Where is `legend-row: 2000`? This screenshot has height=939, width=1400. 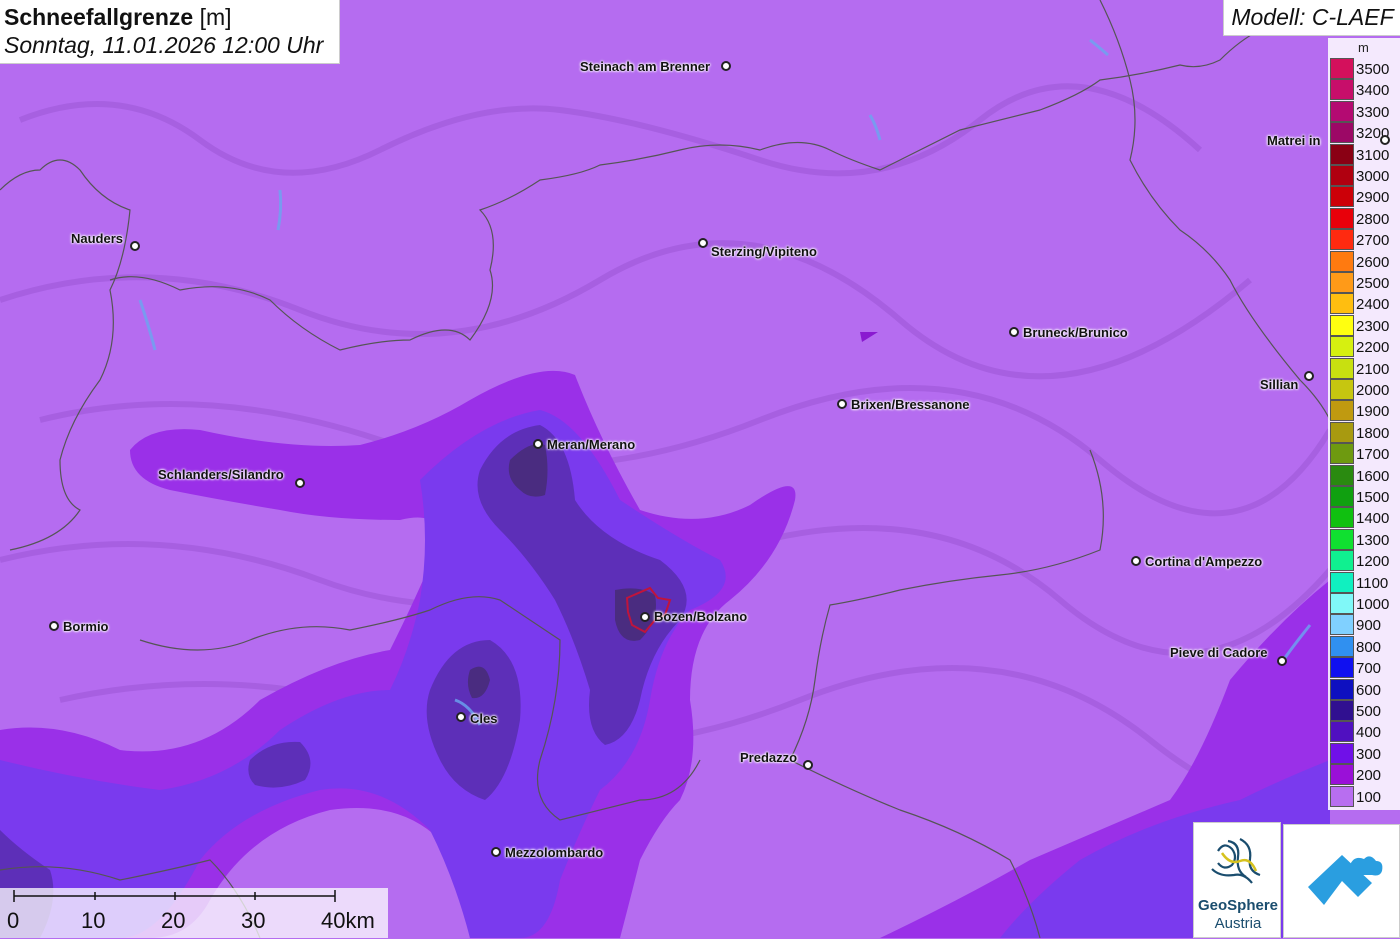
legend-row: 2000 is located at coordinates (1363, 389).